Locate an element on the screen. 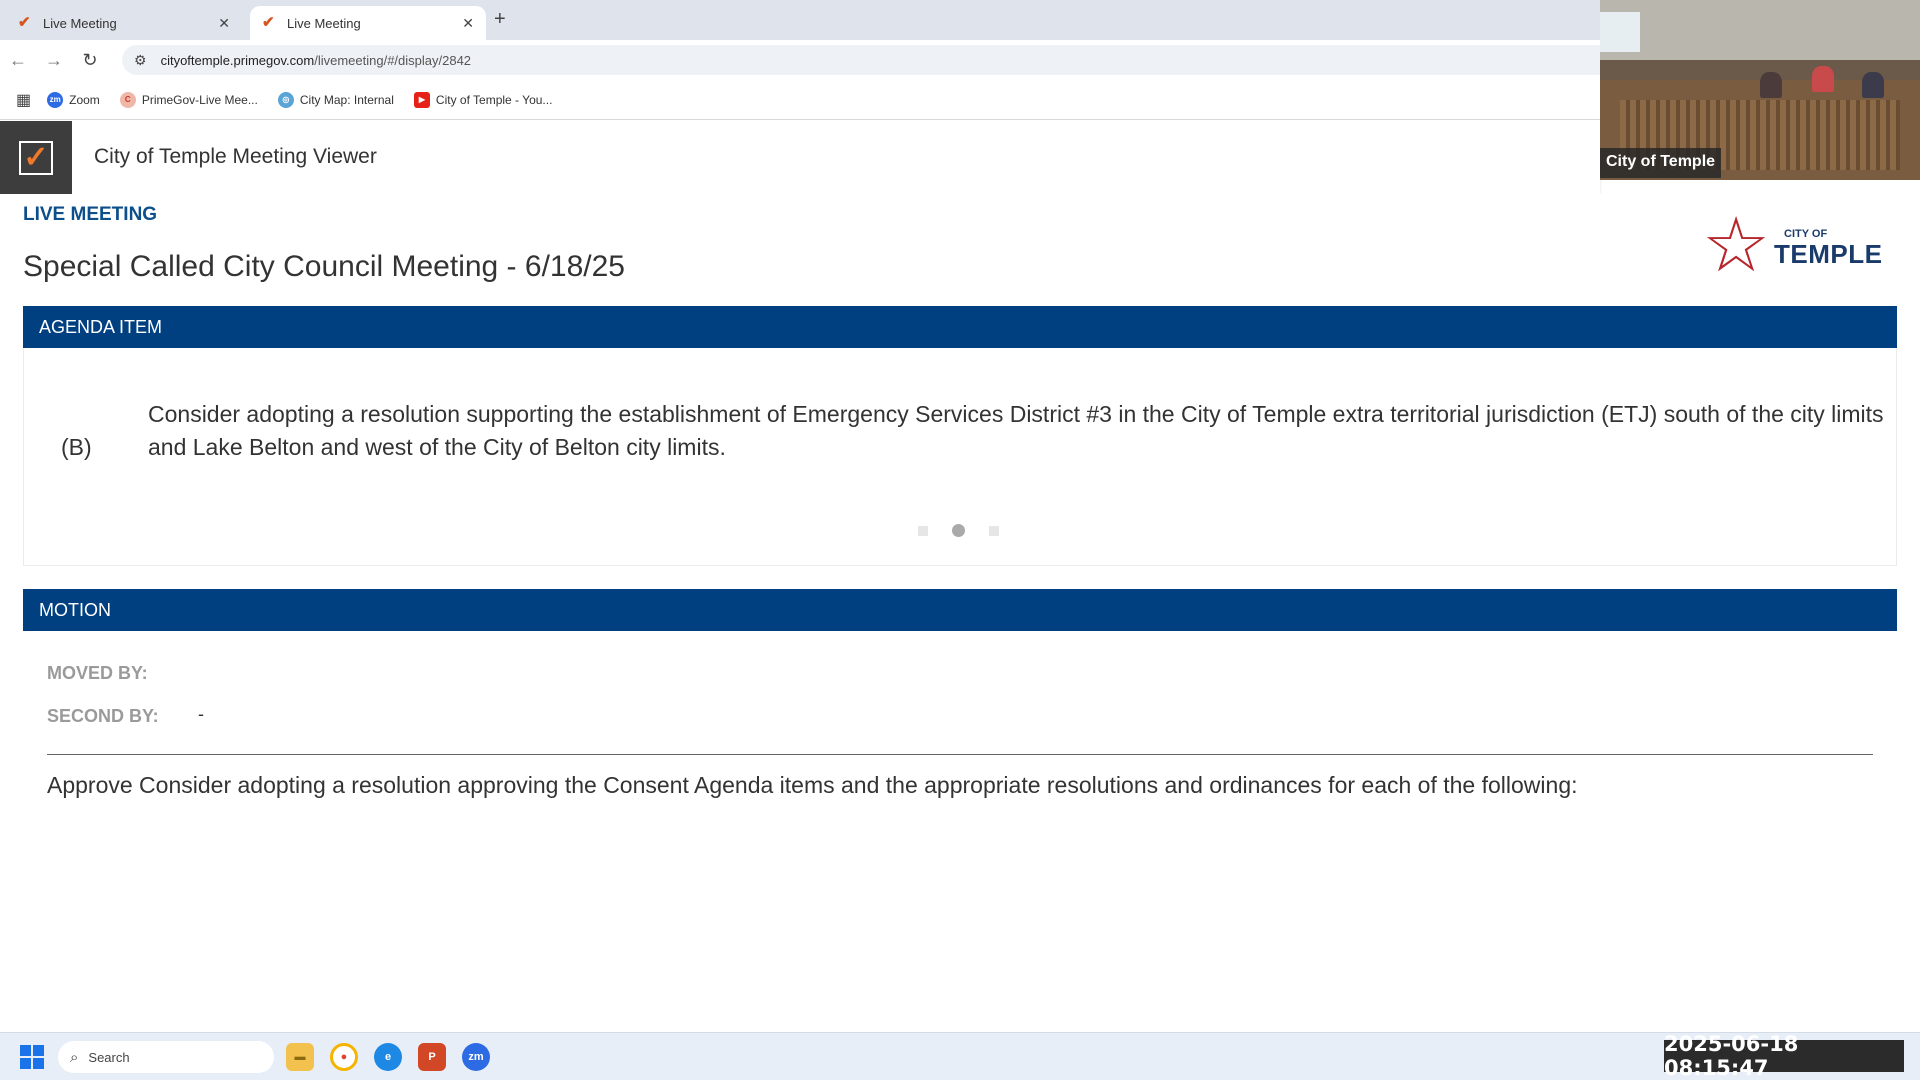  map-icon: ◎ is located at coordinates (285, 99).